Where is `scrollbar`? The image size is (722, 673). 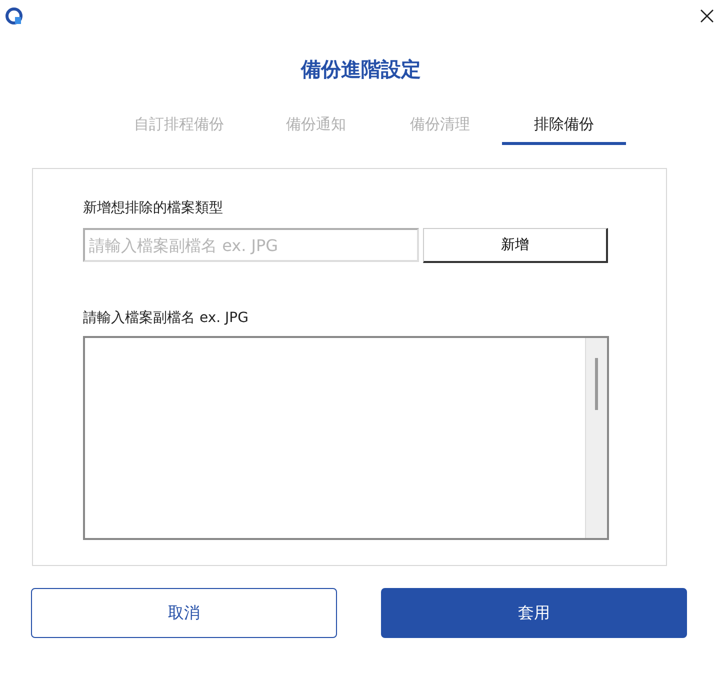
scrollbar is located at coordinates (596, 438).